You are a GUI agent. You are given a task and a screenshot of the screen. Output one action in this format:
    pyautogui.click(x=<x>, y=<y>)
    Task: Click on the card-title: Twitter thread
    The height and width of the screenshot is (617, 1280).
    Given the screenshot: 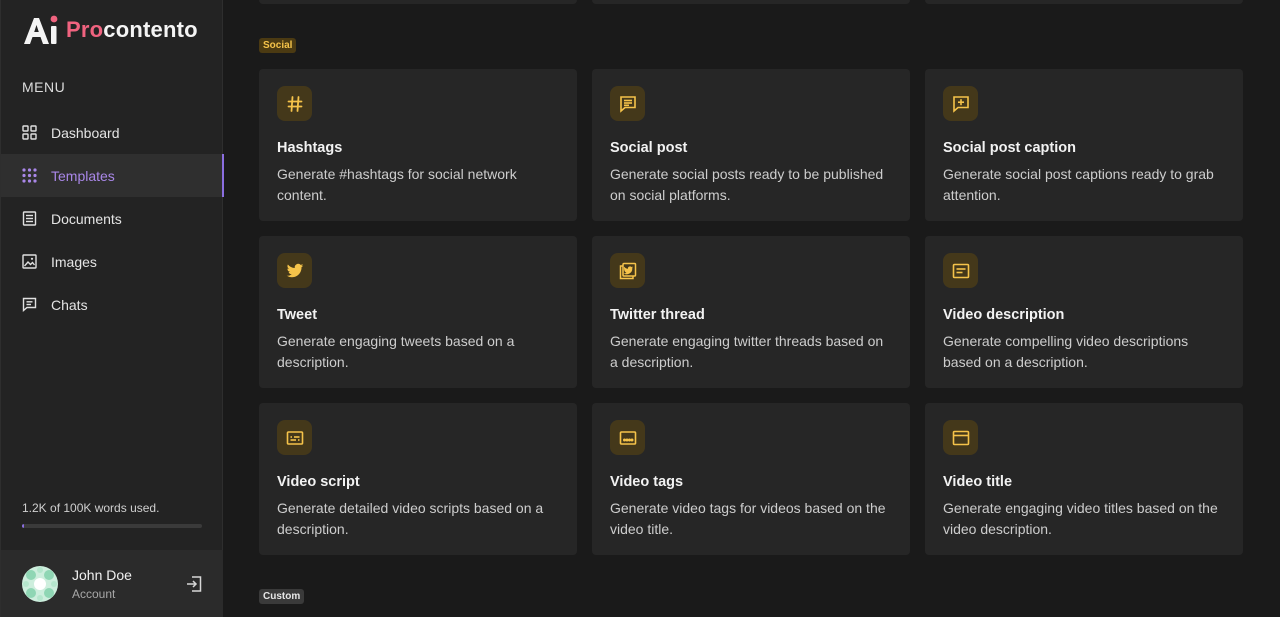 What is the action you would take?
    pyautogui.click(x=751, y=315)
    